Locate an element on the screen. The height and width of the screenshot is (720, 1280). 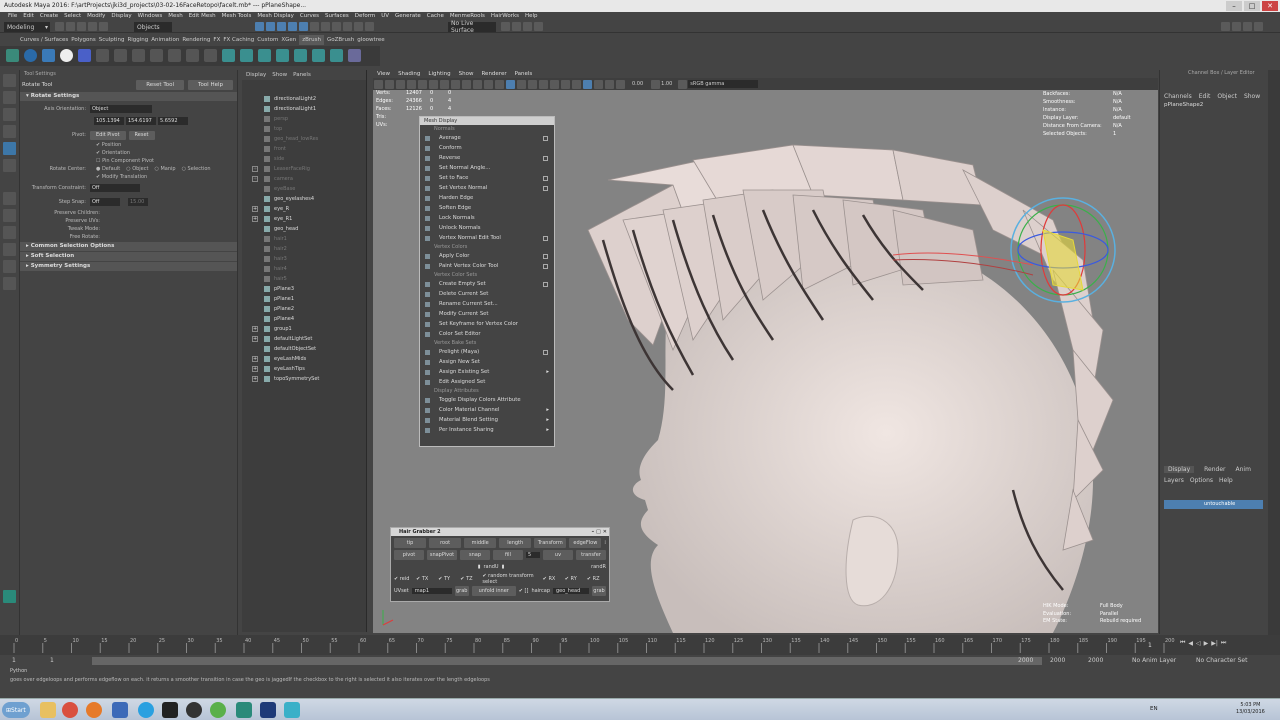
vp-menu-shading: Shading is located at coordinates (409, 74).